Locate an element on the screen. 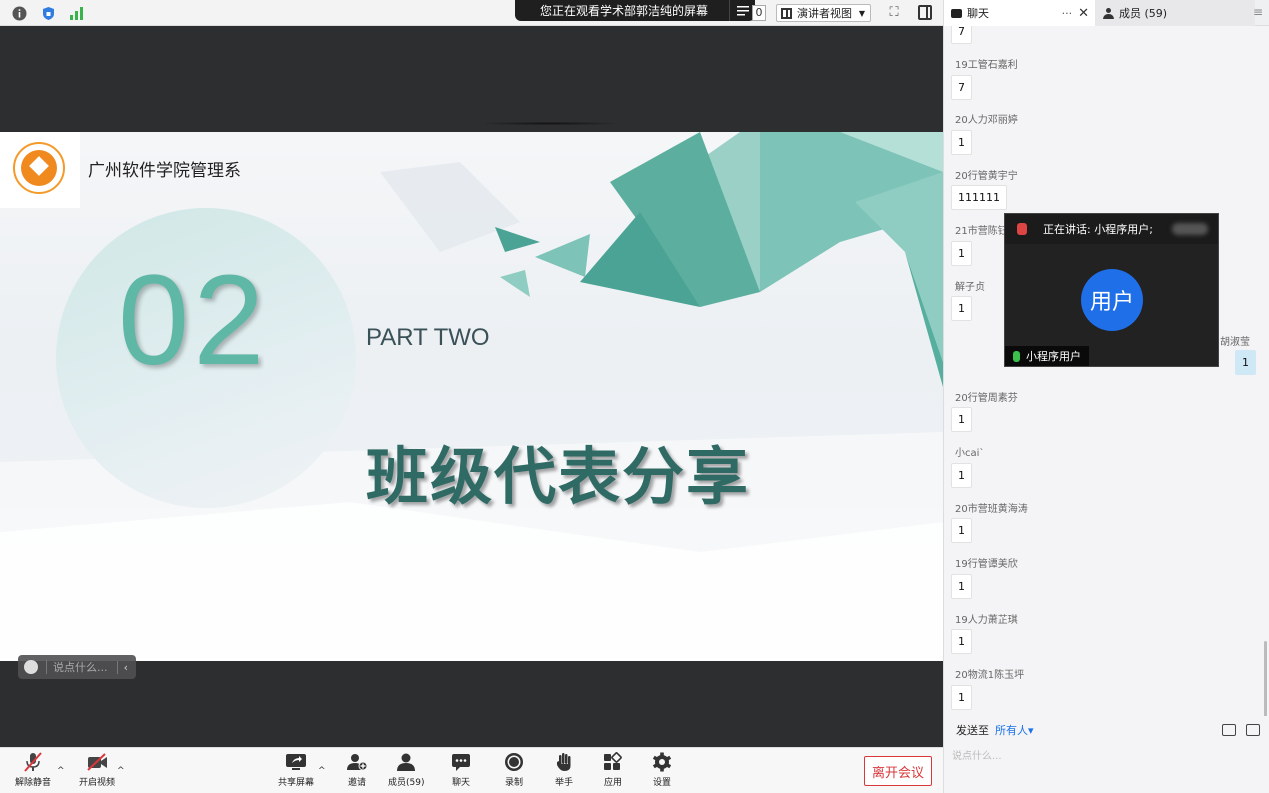 The height and width of the screenshot is (793, 1269). more-icon: ··· is located at coordinates (1067, 13).